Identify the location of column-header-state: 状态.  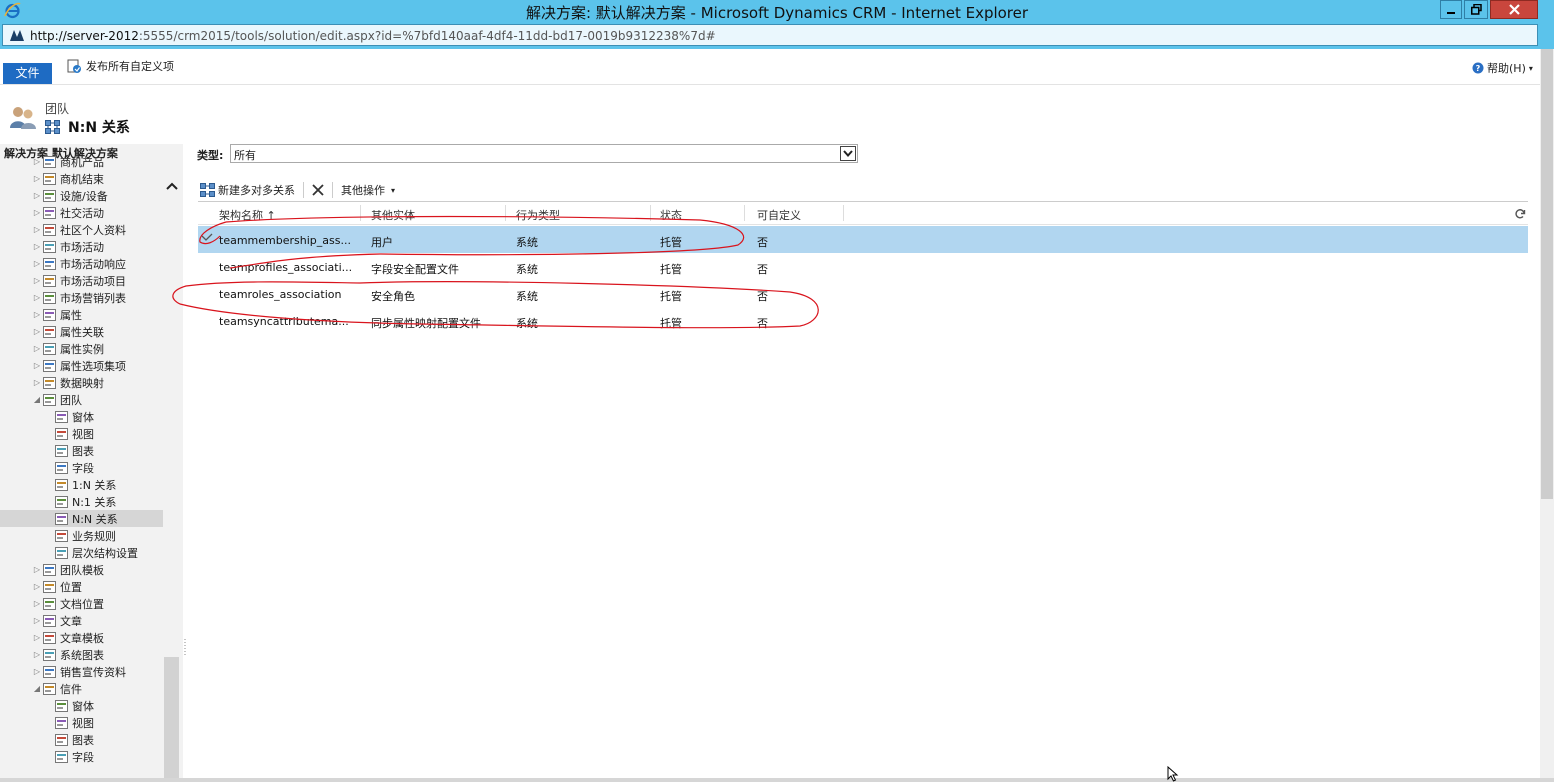
(671, 215).